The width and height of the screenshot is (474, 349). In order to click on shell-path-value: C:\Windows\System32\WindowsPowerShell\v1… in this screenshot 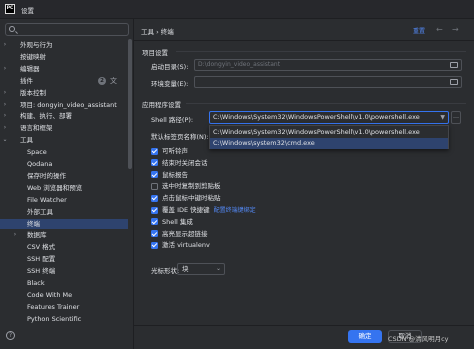, I will do `click(316, 117)`.